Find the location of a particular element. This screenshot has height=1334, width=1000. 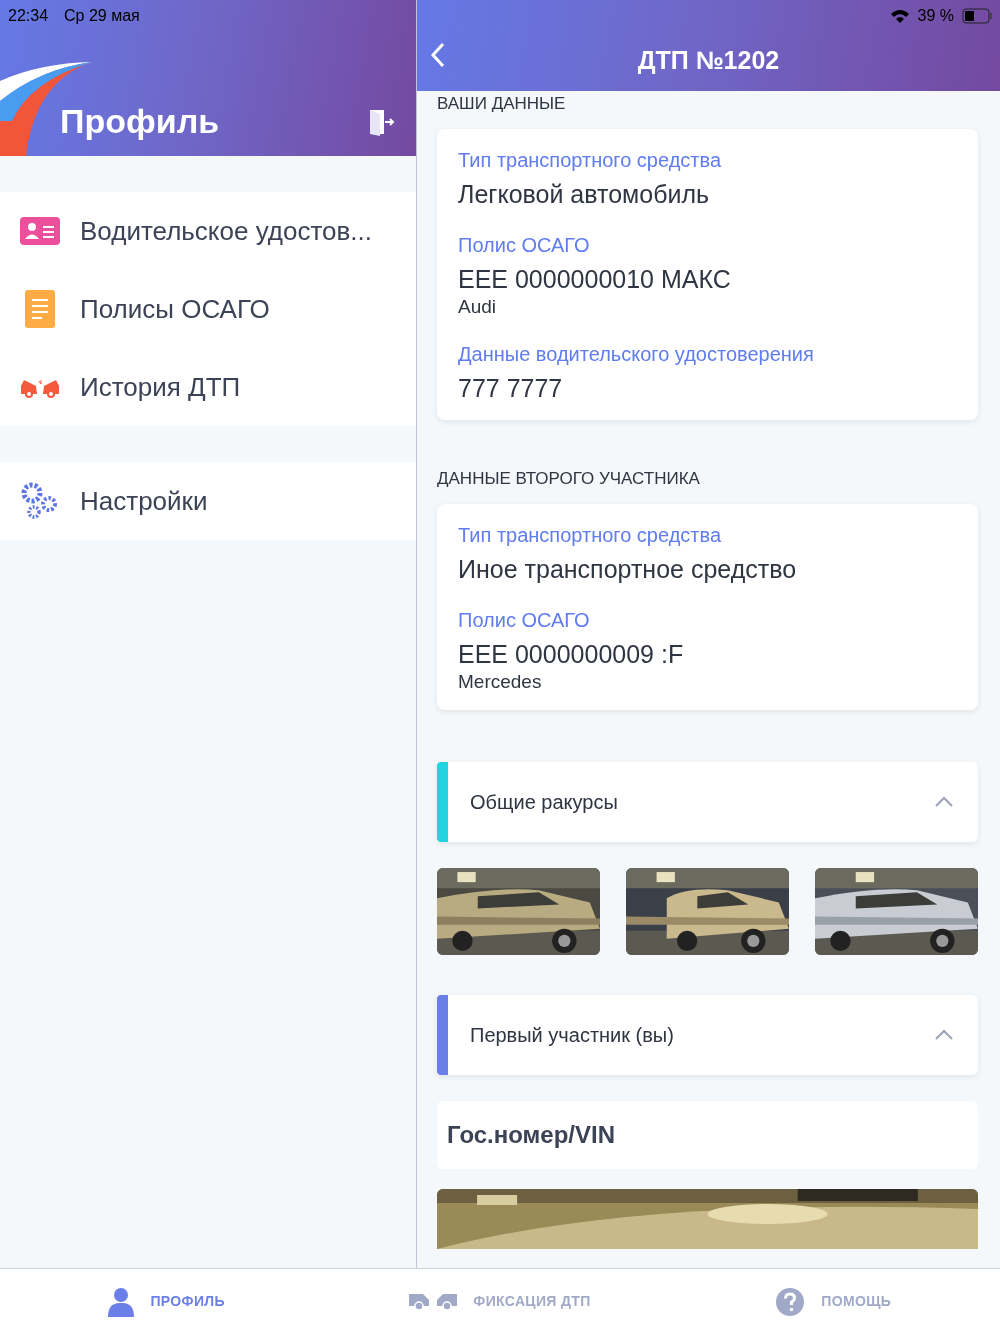

logout-button is located at coordinates (382, 121).